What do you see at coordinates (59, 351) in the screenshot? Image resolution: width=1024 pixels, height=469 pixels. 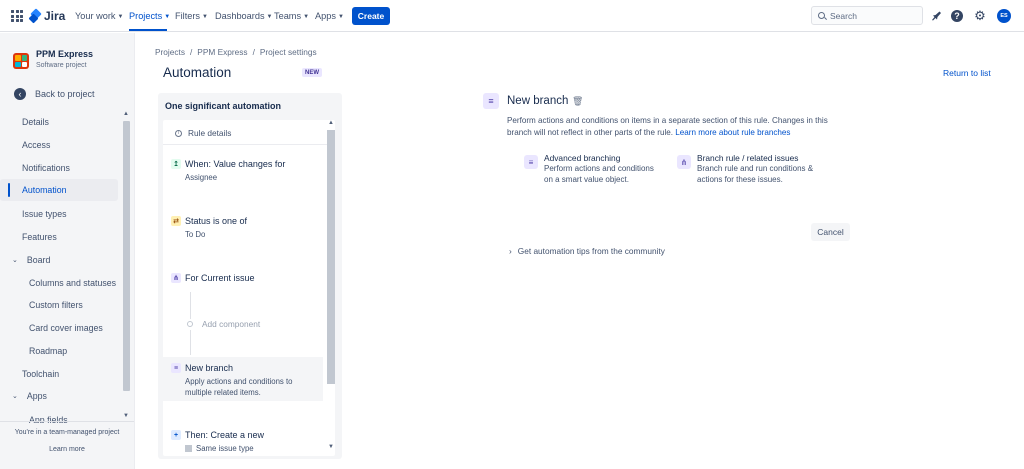 I see `sidebar-item-roadmap: Roadmap` at bounding box center [59, 351].